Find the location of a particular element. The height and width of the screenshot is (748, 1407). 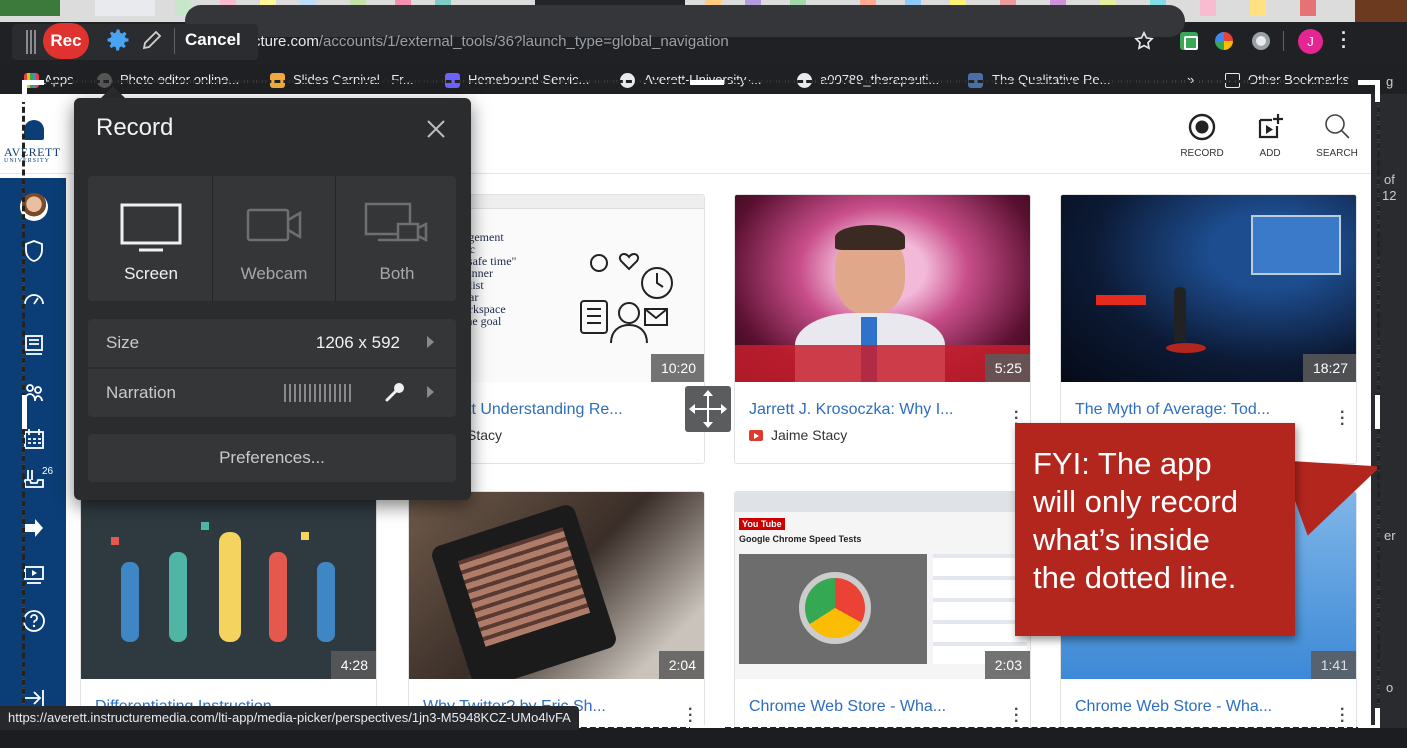

webcam-icon is located at coordinates (274, 225).